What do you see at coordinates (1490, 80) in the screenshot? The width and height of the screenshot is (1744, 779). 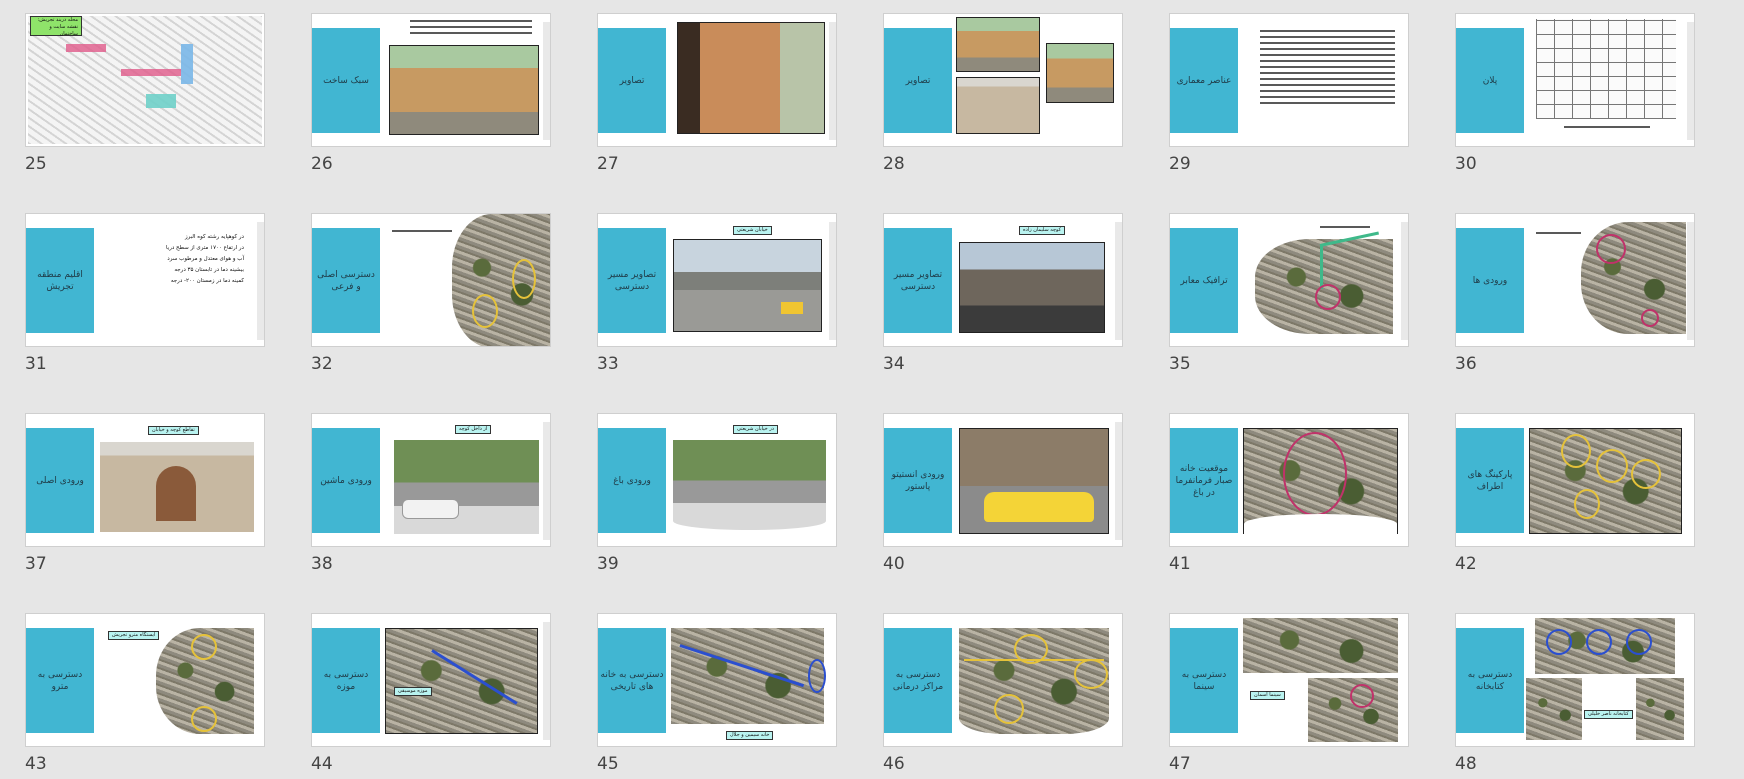 I see `slide-title-band: پلان` at bounding box center [1490, 80].